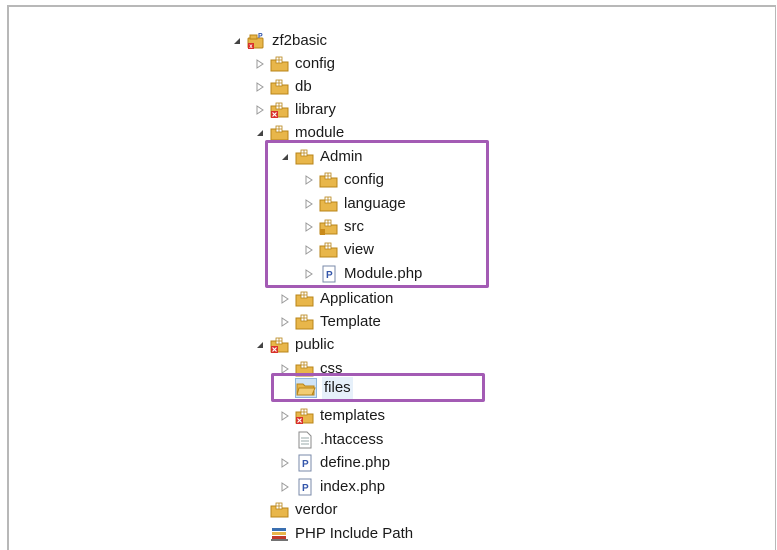  I want to click on tree-item-label: Template, so click(350, 321).